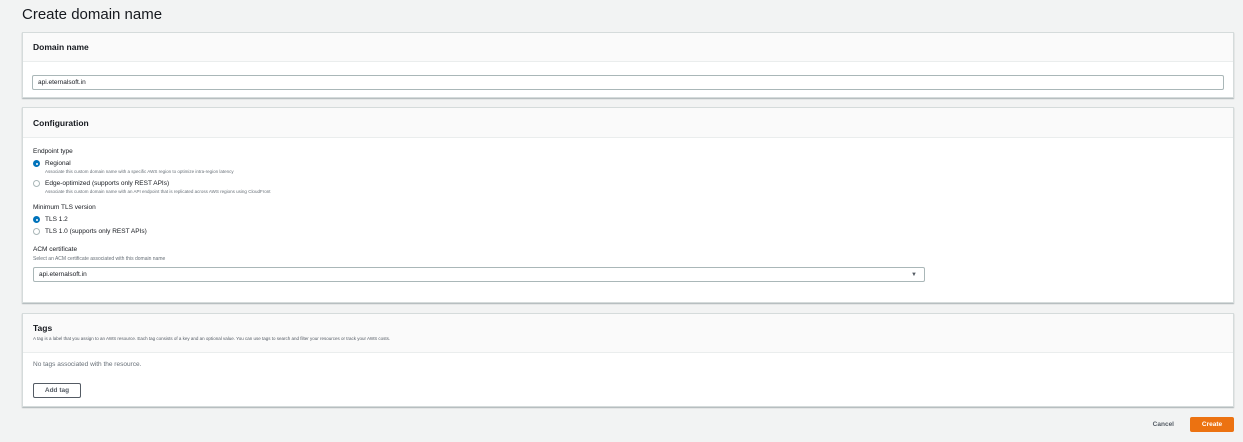 Image resolution: width=1243 pixels, height=442 pixels. Describe the element at coordinates (628, 123) in the screenshot. I see `configuration-panel-header: Configuration` at that location.